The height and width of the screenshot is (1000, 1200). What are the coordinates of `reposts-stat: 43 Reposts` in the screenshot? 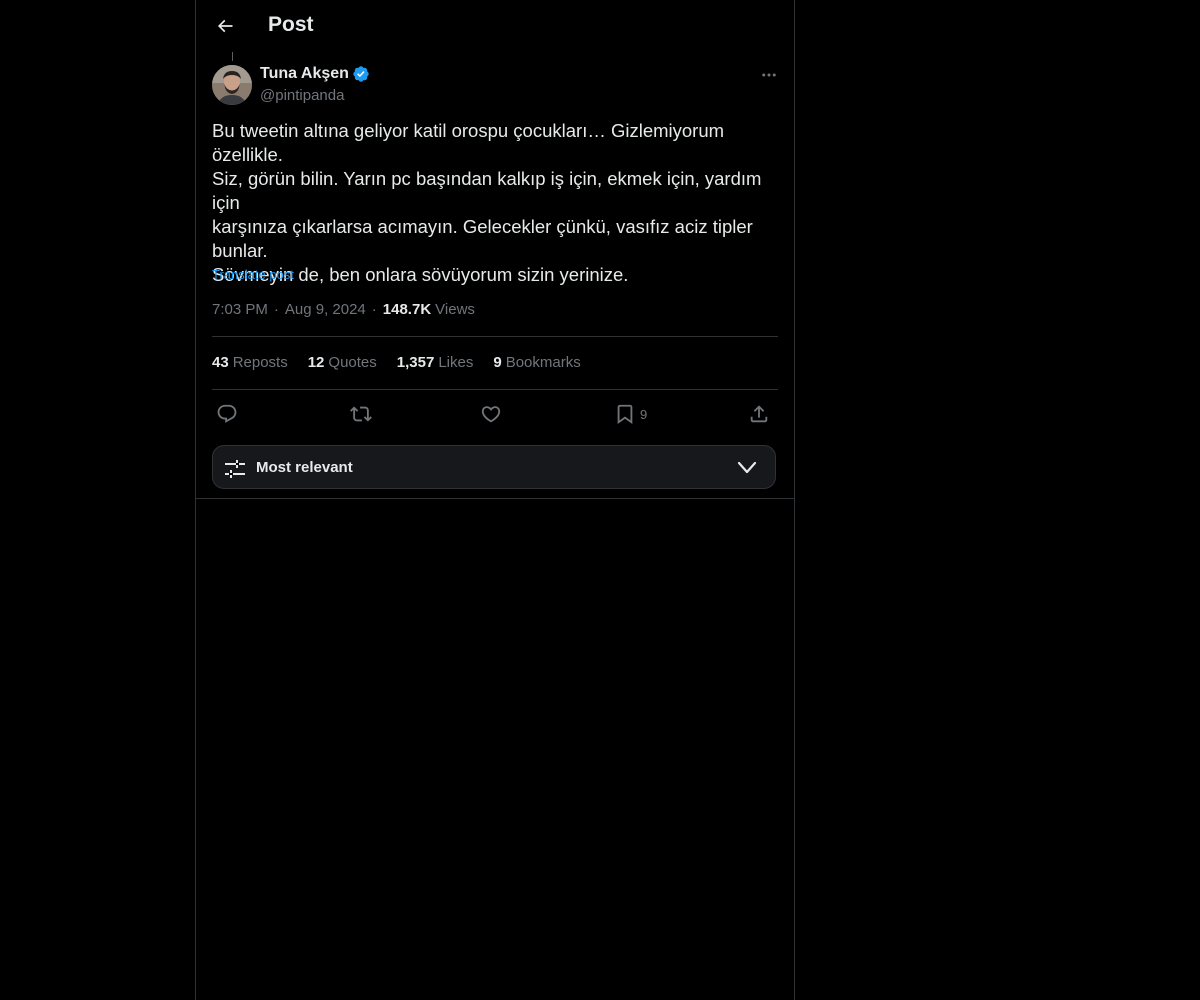 It's located at (250, 362).